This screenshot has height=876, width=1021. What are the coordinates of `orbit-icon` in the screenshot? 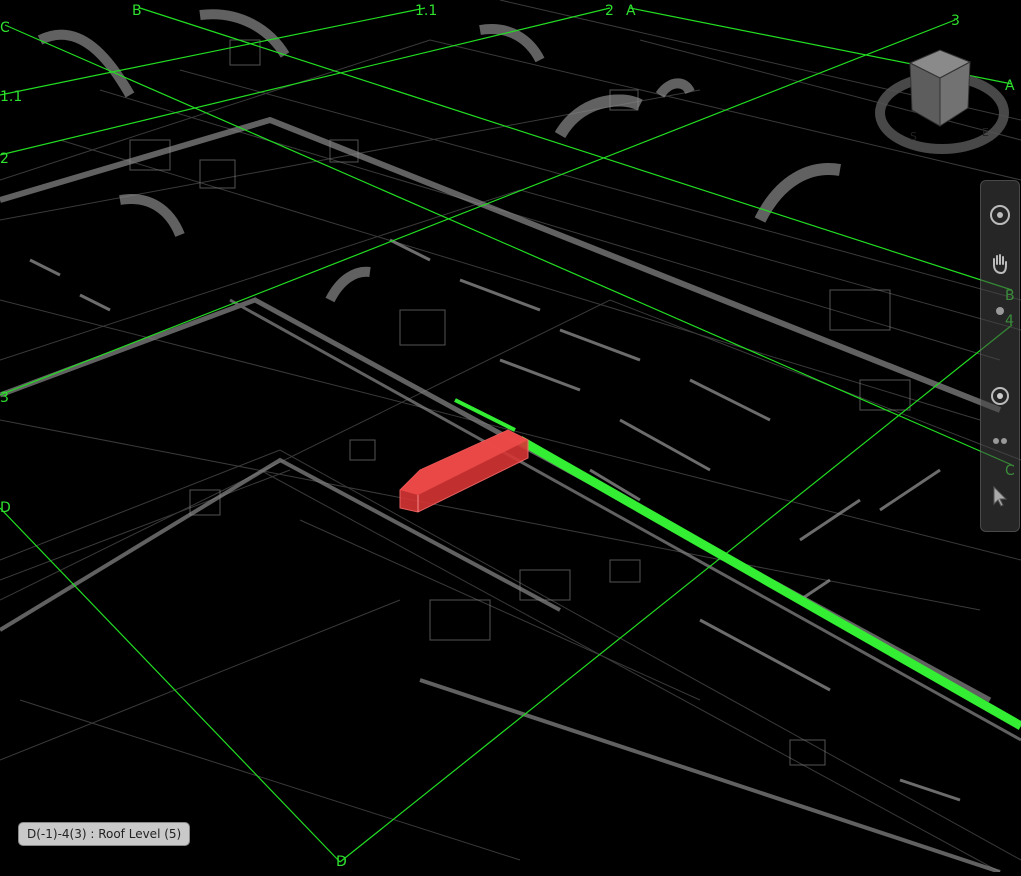 It's located at (1000, 396).